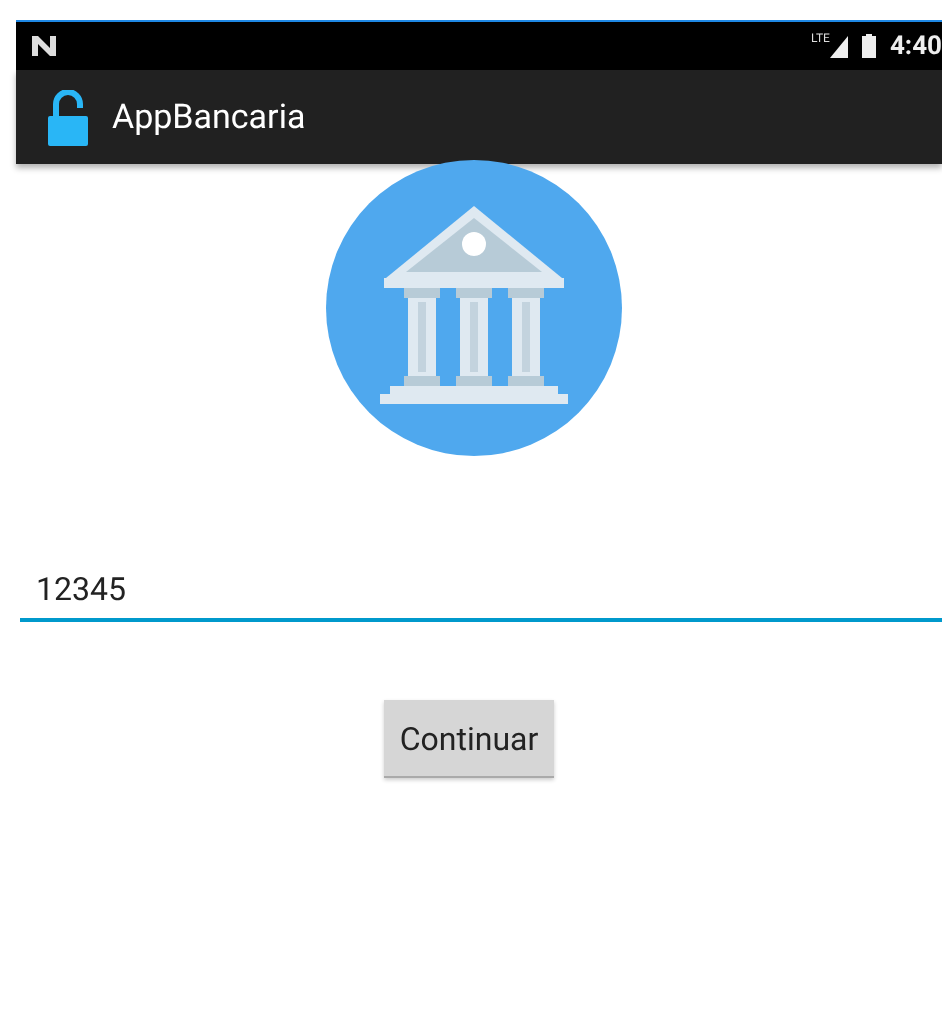 The height and width of the screenshot is (1026, 942). Describe the element at coordinates (915, 46) in the screenshot. I see `clock: 4:40` at that location.